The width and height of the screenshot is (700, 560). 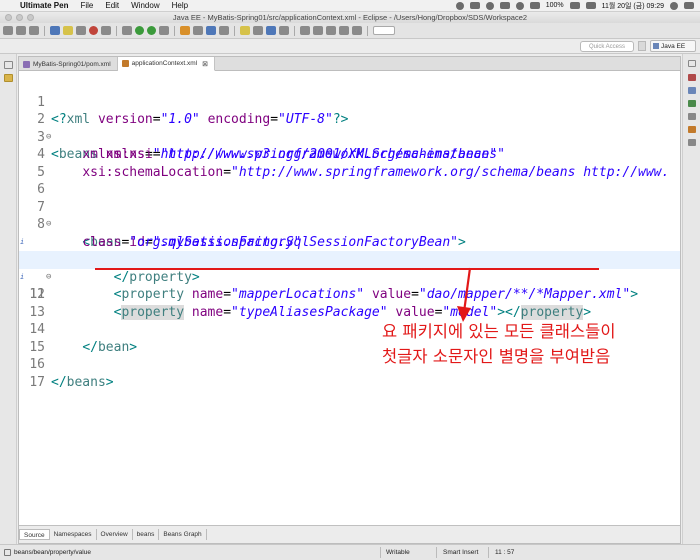 I want to click on save-icon, so click(x=21, y=30).